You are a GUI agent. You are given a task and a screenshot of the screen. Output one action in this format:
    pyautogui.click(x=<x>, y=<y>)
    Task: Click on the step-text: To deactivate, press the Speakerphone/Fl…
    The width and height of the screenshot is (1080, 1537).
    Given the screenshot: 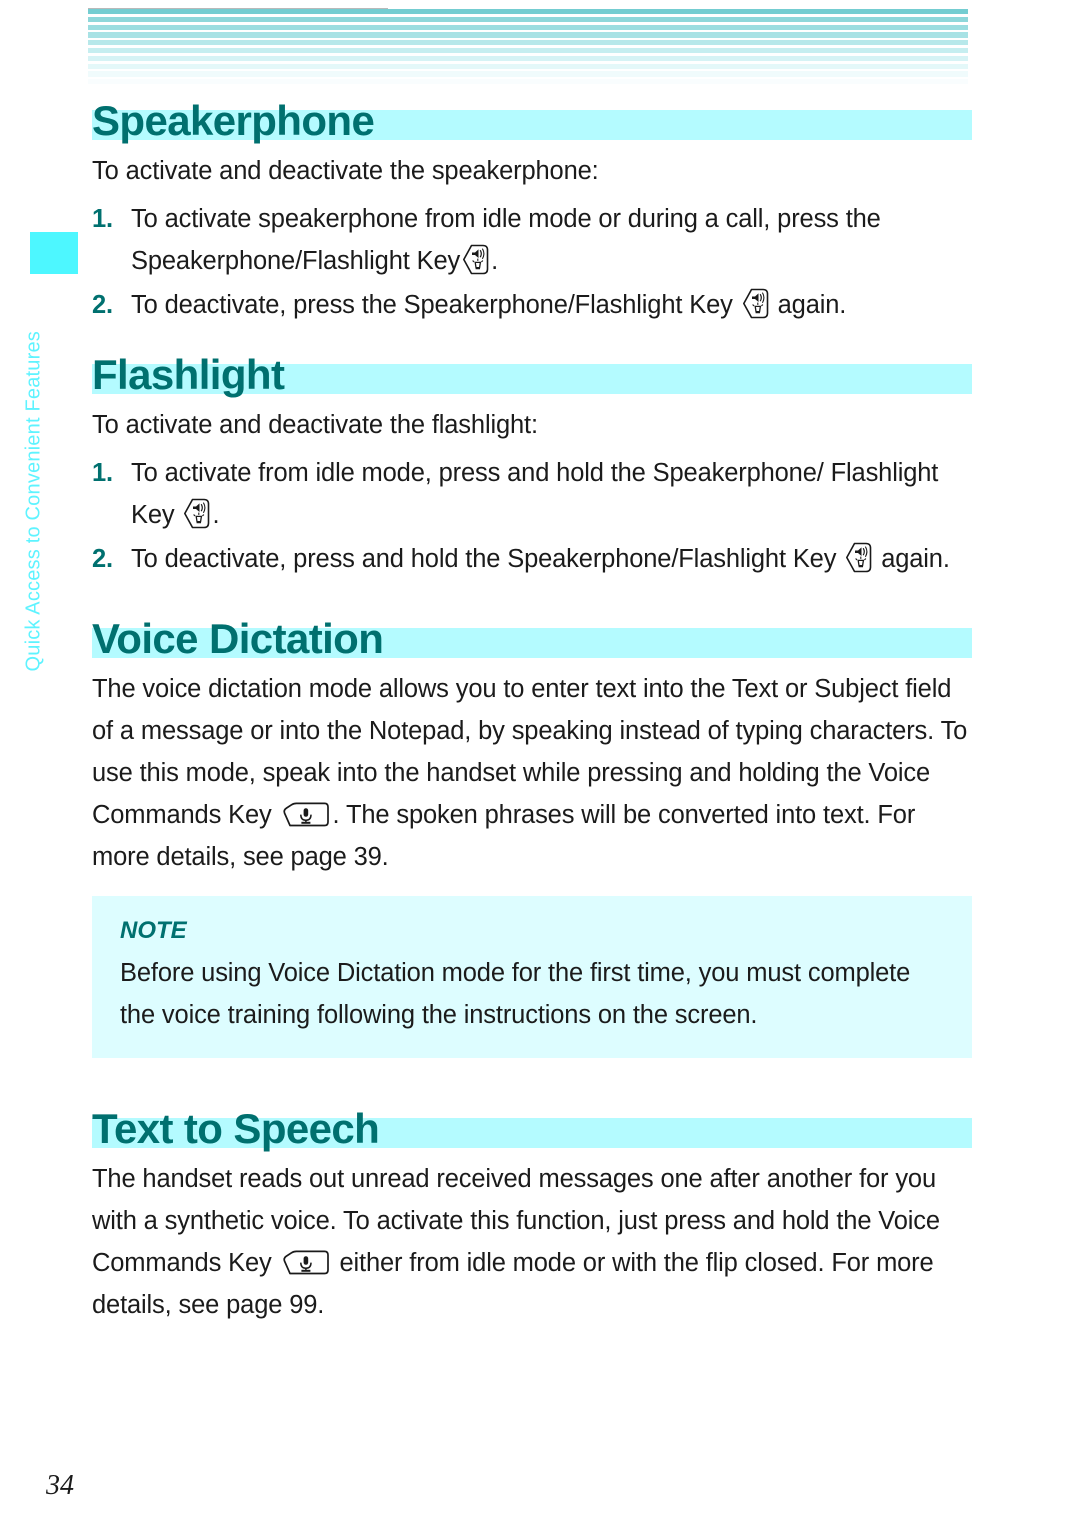 What is the action you would take?
    pyautogui.click(x=432, y=305)
    